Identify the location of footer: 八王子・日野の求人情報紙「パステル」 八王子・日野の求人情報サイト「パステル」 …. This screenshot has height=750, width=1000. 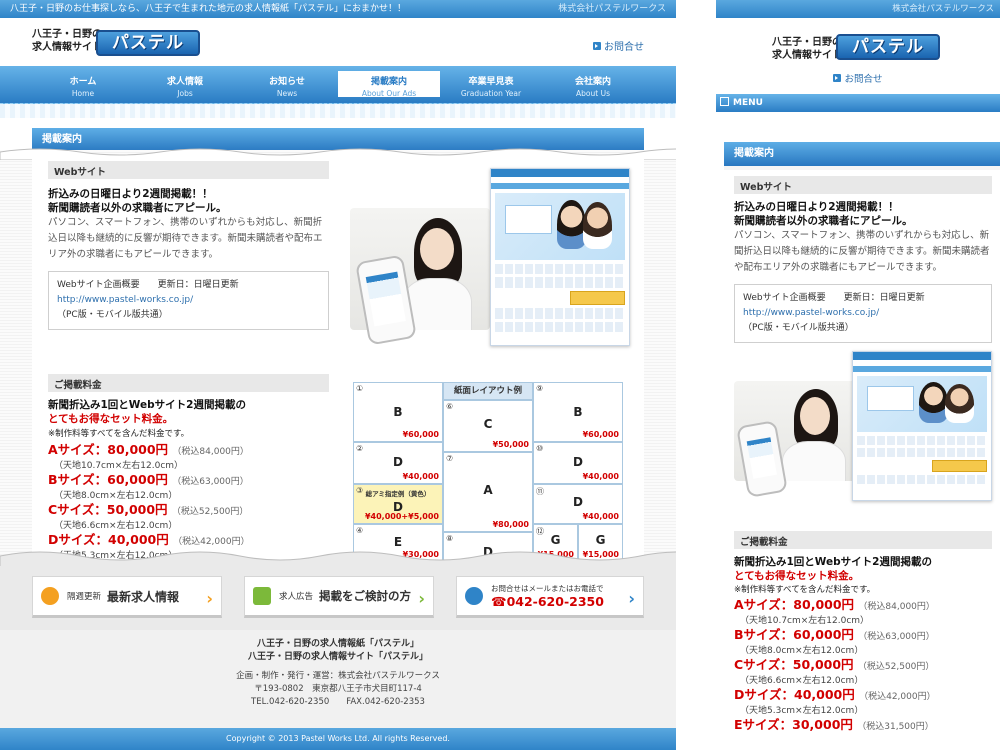
(338, 679).